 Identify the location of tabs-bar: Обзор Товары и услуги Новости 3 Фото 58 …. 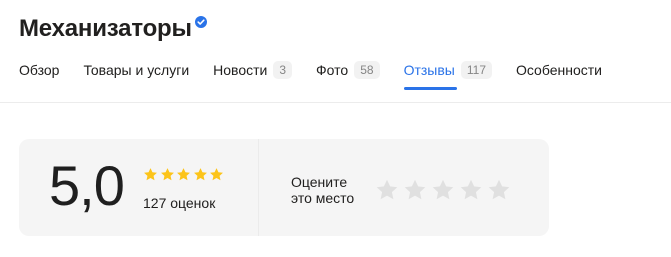
(322, 75).